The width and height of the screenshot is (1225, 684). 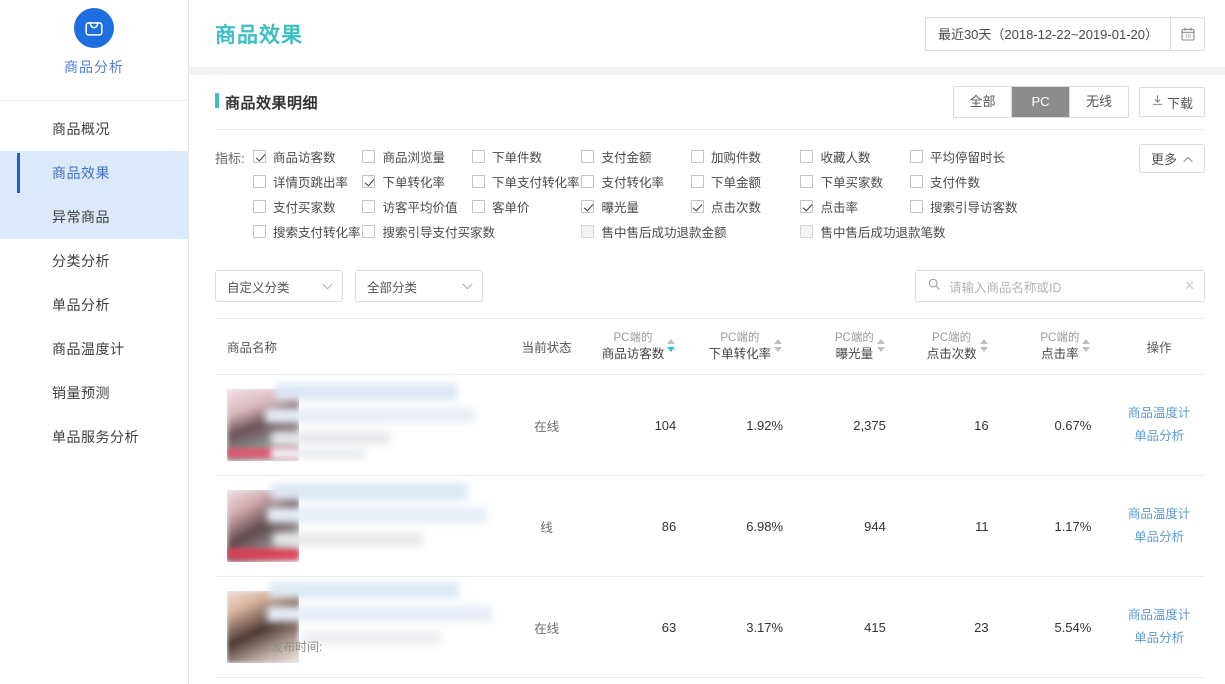 I want to click on sidebar-active-group: 商品效果 异常商品, so click(x=94, y=195).